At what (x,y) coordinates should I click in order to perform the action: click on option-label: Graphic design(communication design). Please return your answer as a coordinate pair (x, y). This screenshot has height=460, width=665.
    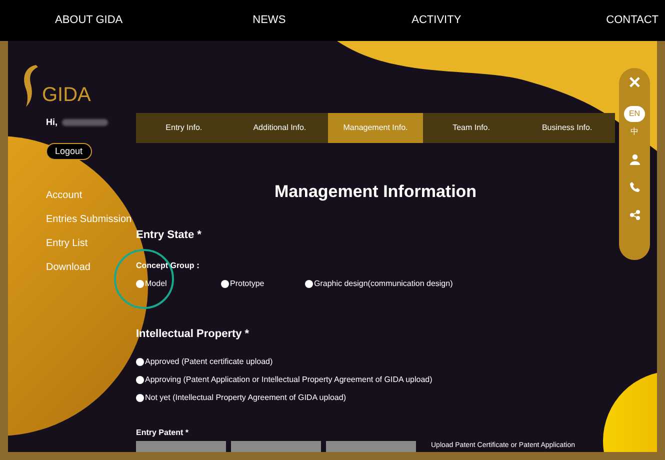
    Looking at the image, I should click on (383, 284).